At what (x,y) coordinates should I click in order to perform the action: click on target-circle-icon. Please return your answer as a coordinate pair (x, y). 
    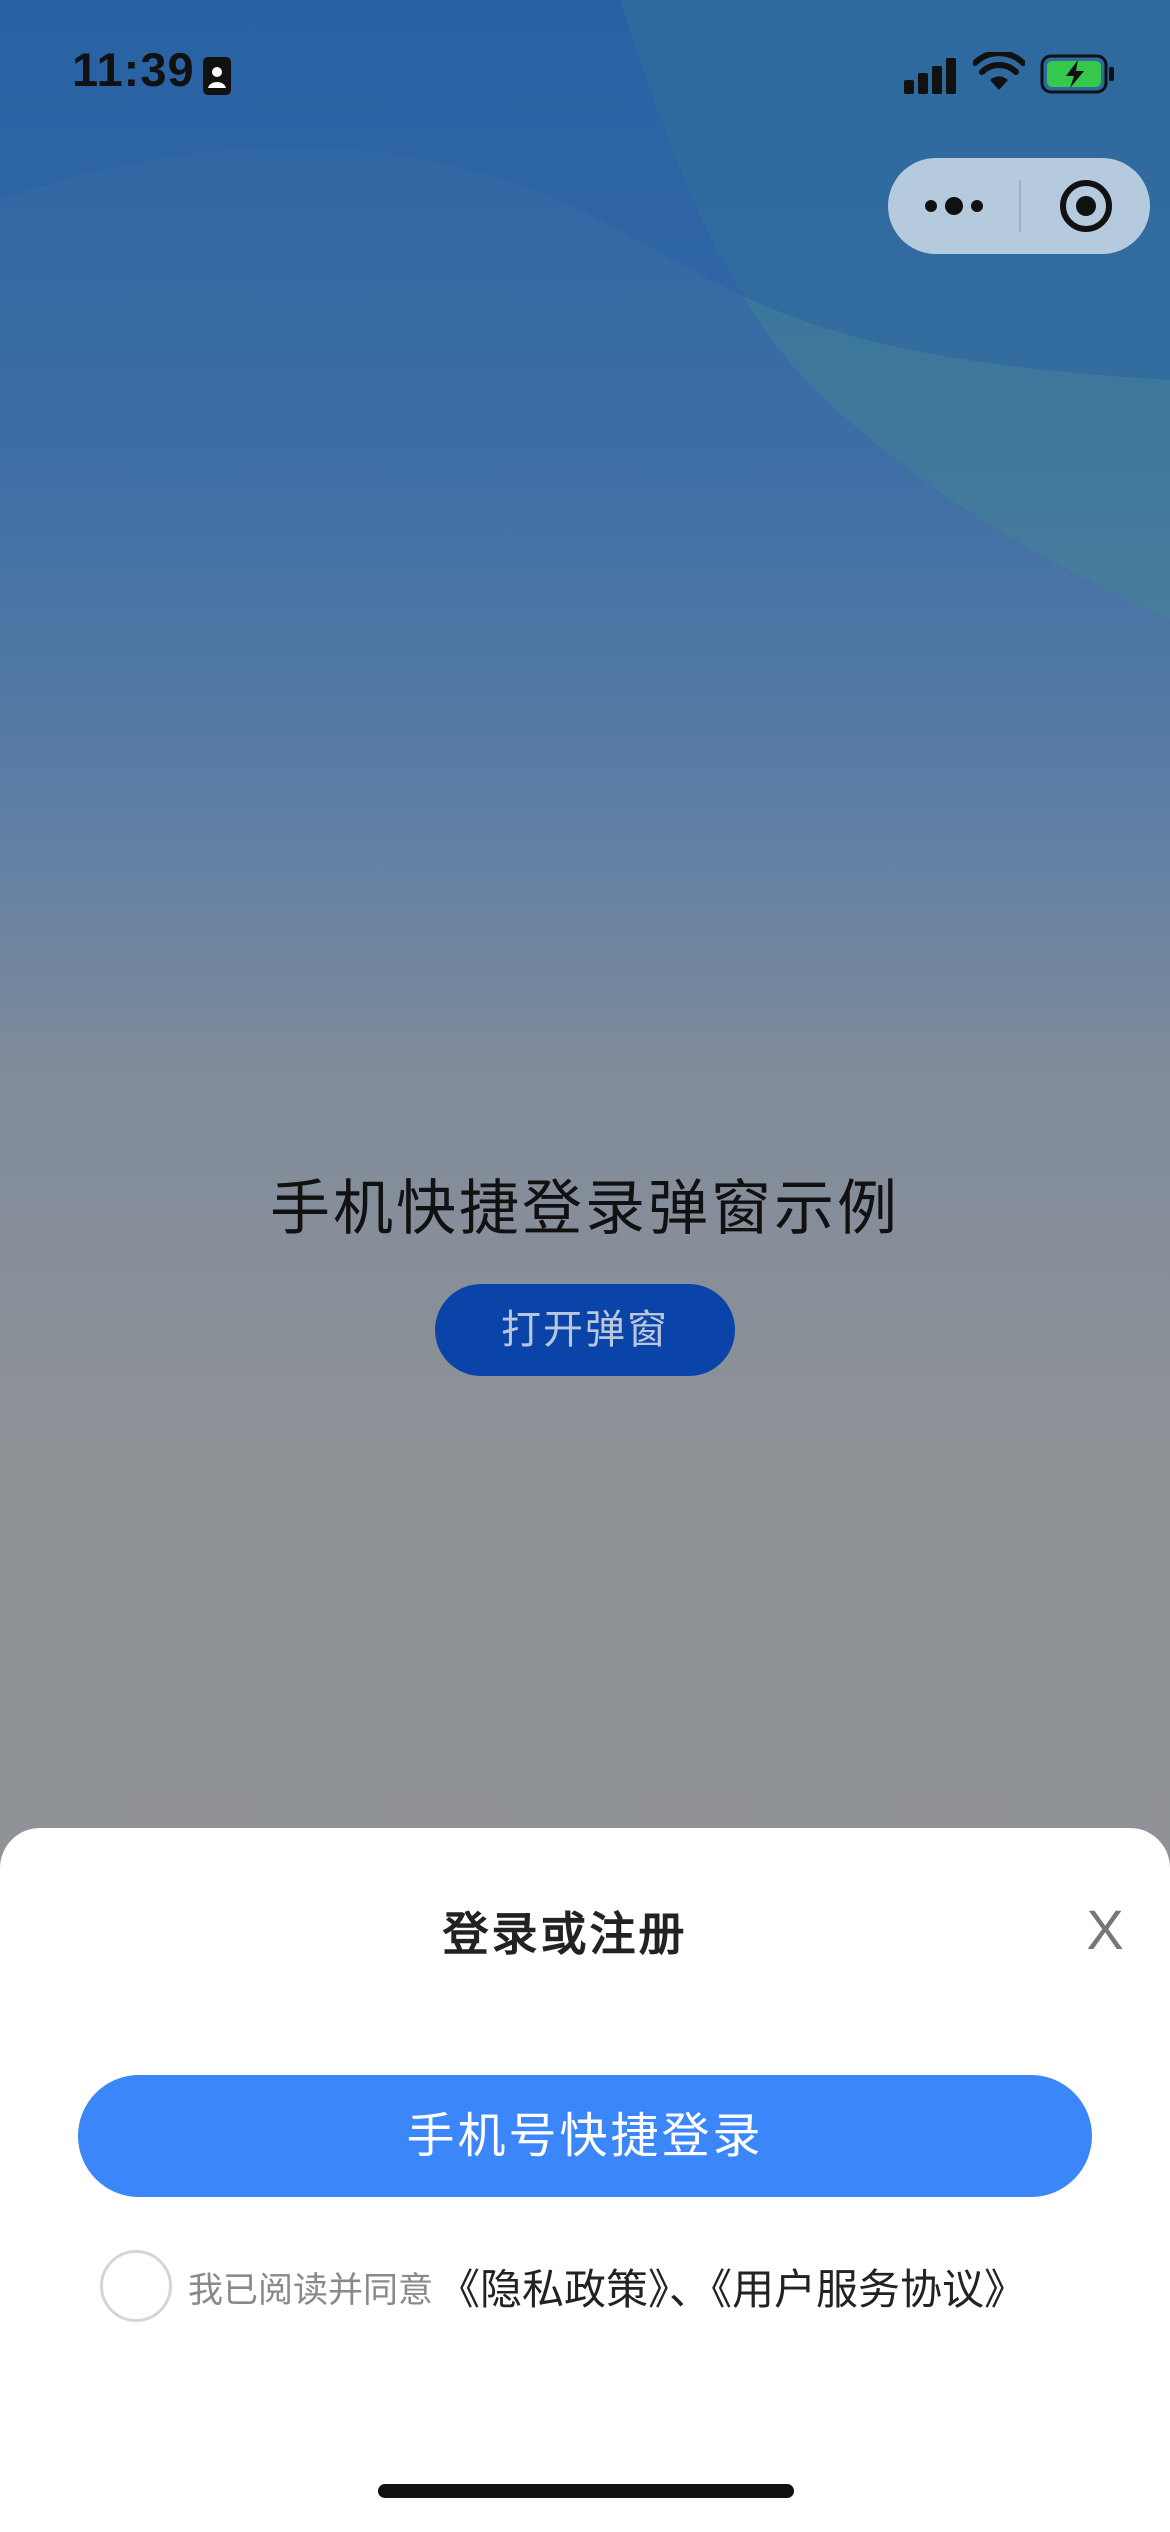
    Looking at the image, I should click on (1086, 206).